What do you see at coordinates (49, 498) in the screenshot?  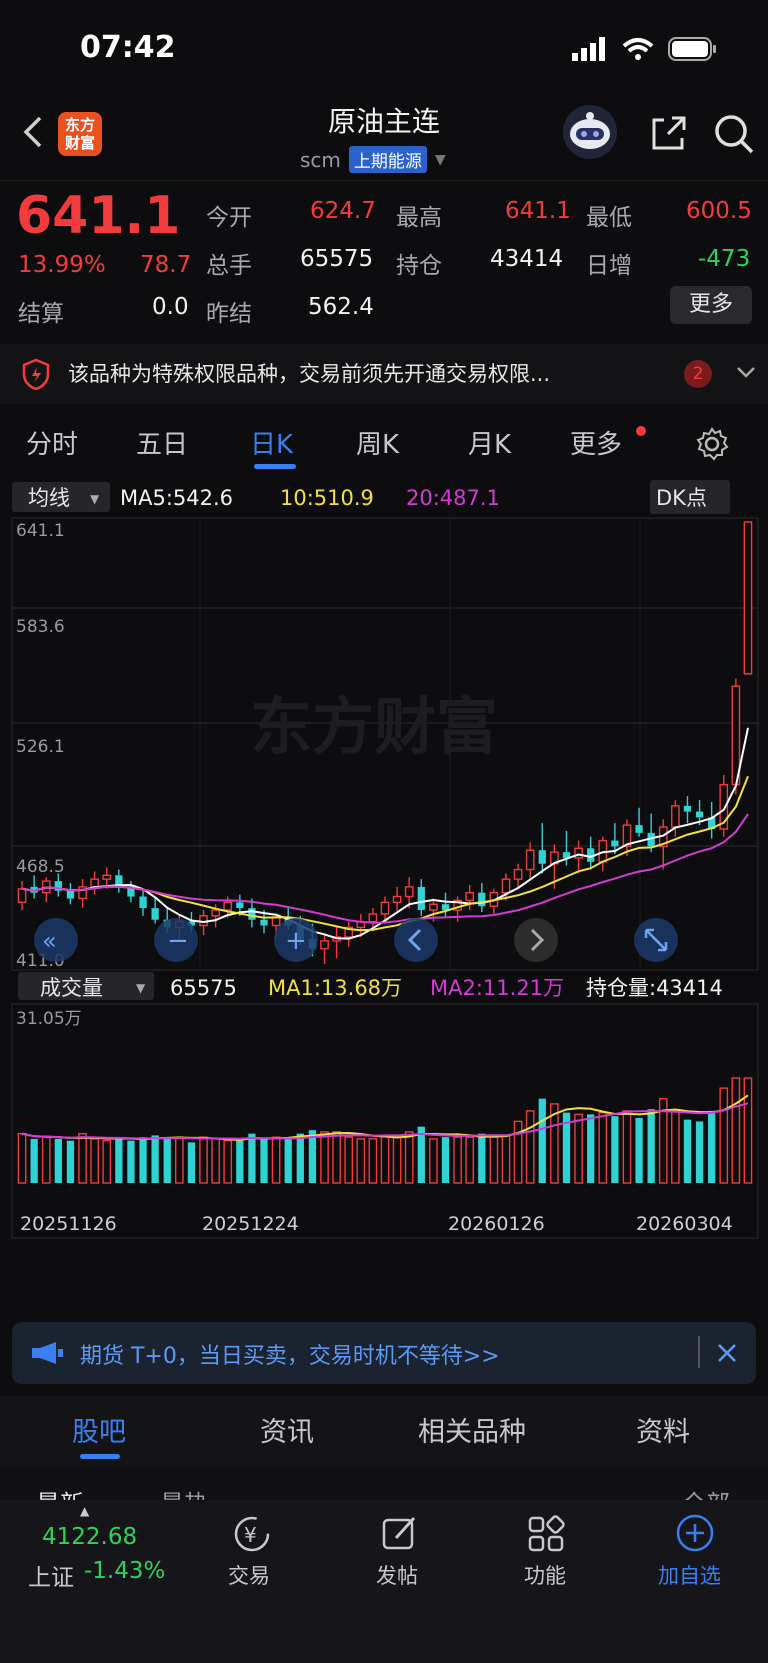 I see `ma-selector-label: 均线` at bounding box center [49, 498].